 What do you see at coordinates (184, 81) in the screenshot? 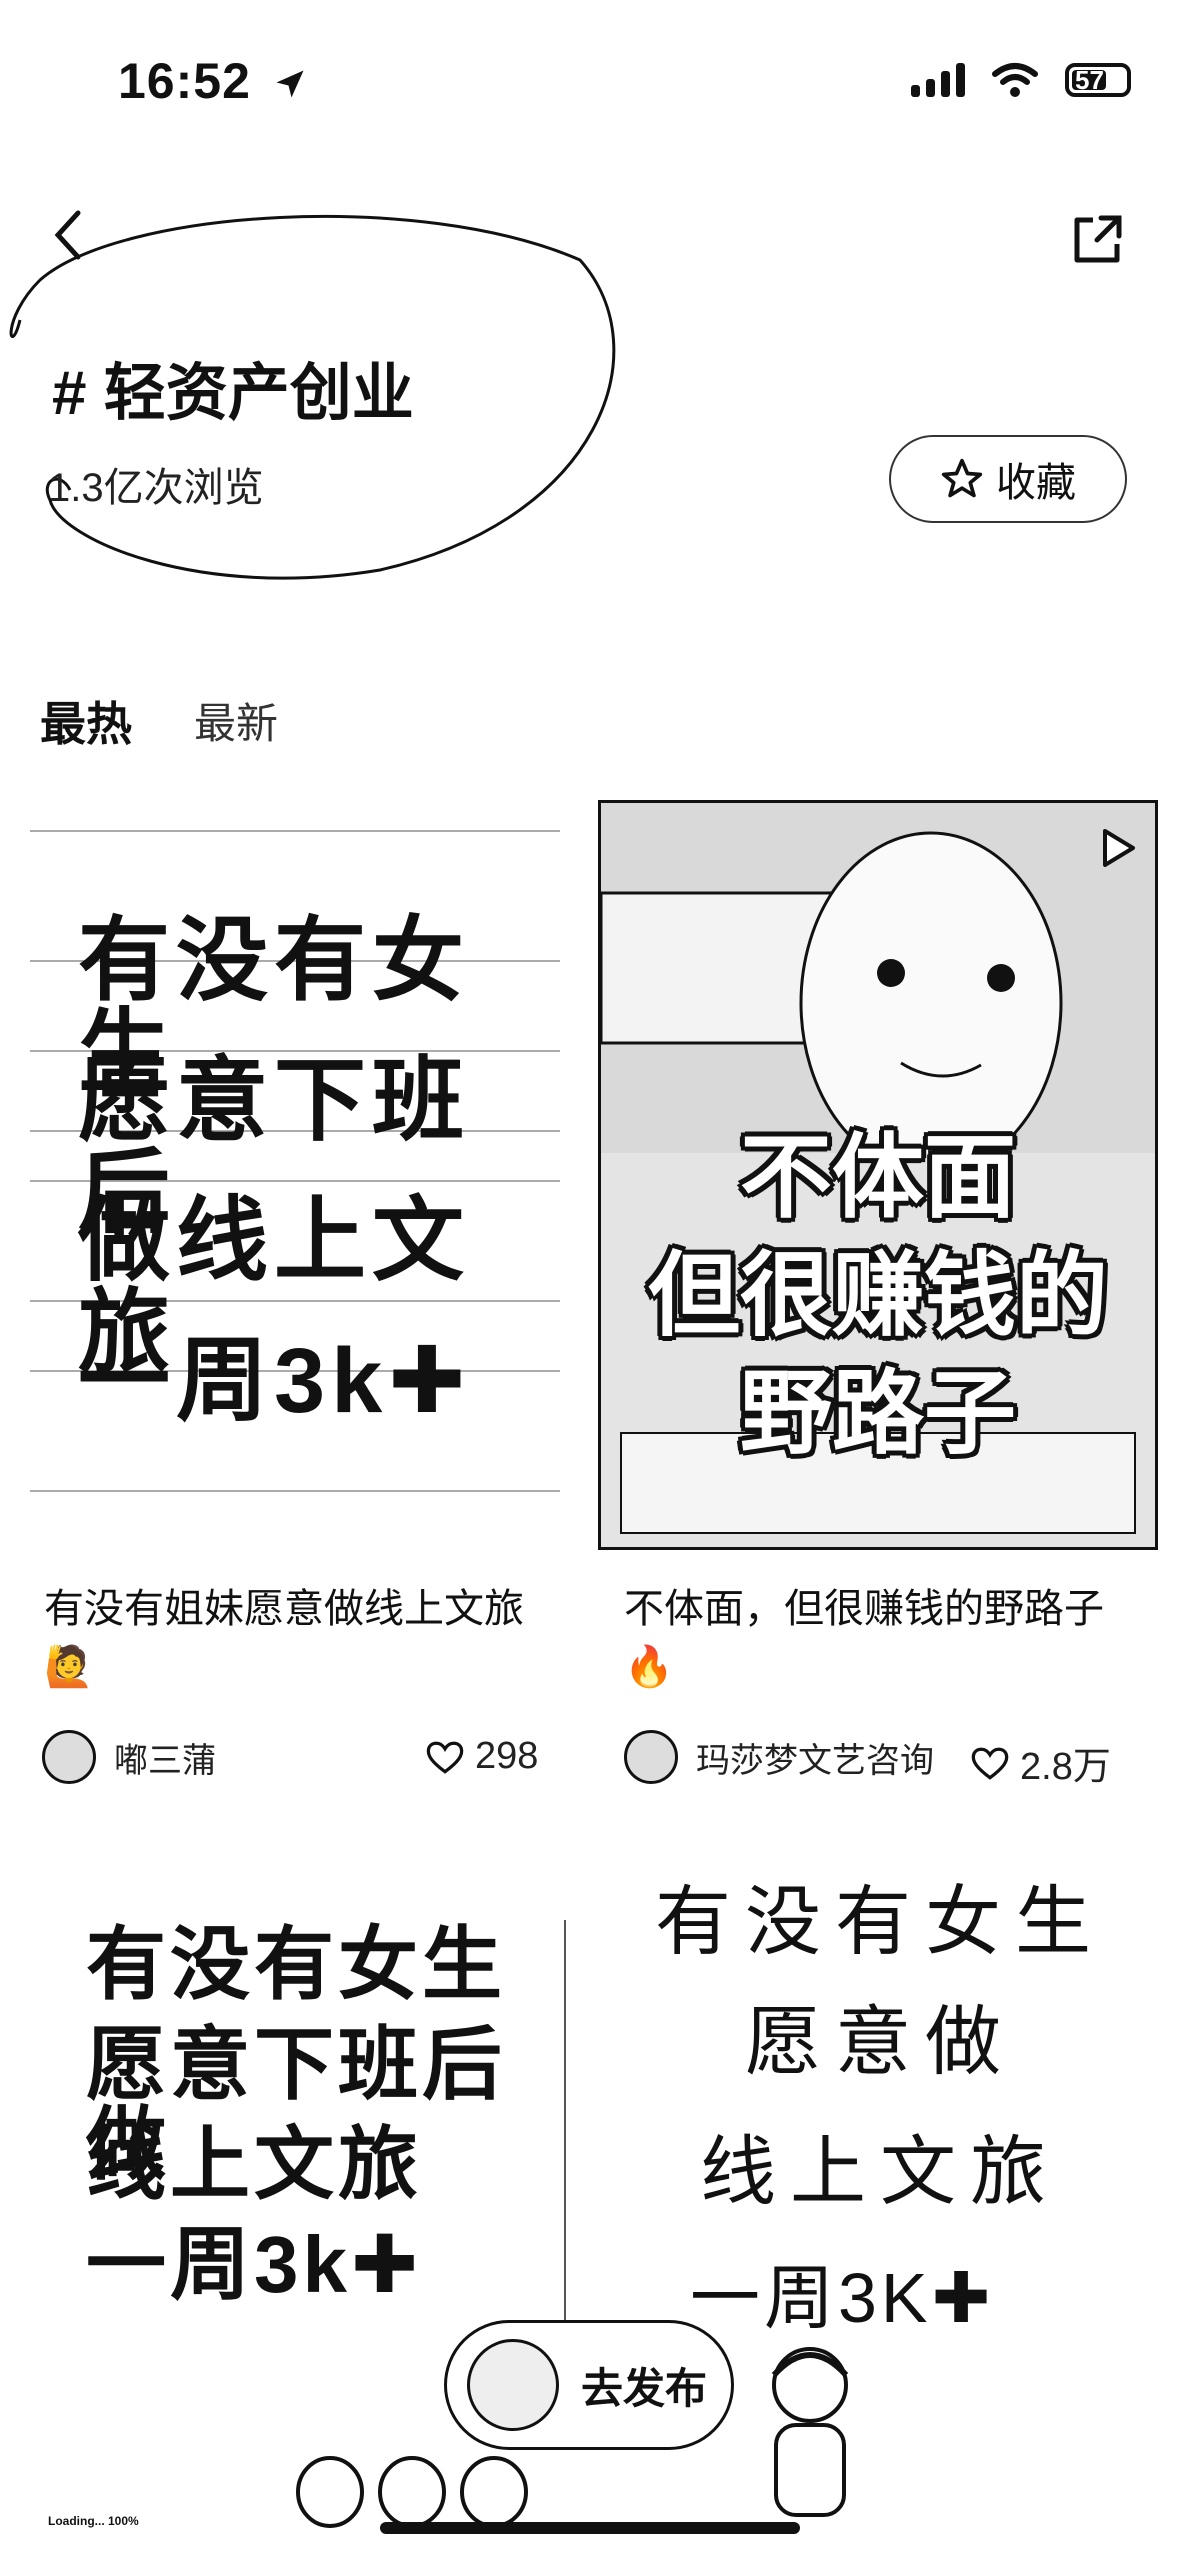
I see `status-time: 16:52` at bounding box center [184, 81].